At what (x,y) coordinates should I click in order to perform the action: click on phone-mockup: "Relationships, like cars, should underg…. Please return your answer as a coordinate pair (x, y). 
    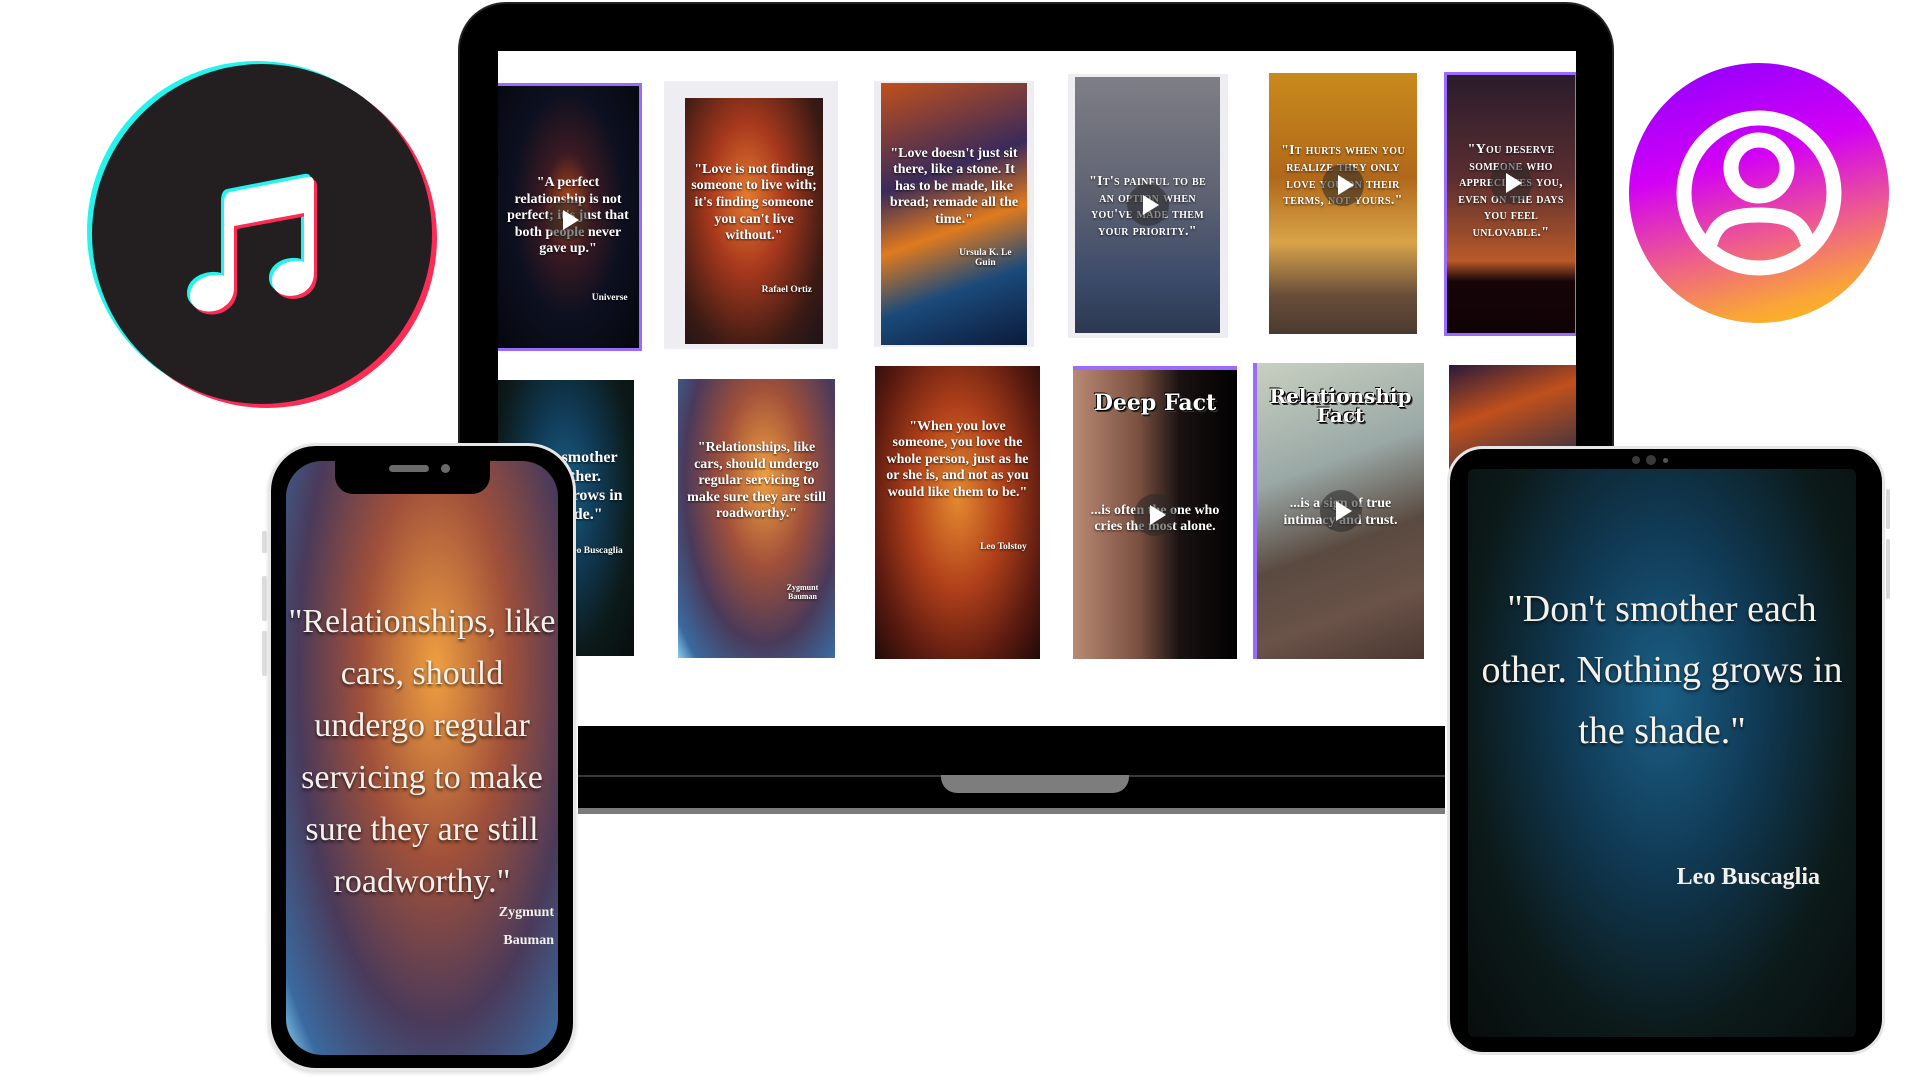
    Looking at the image, I should click on (419, 757).